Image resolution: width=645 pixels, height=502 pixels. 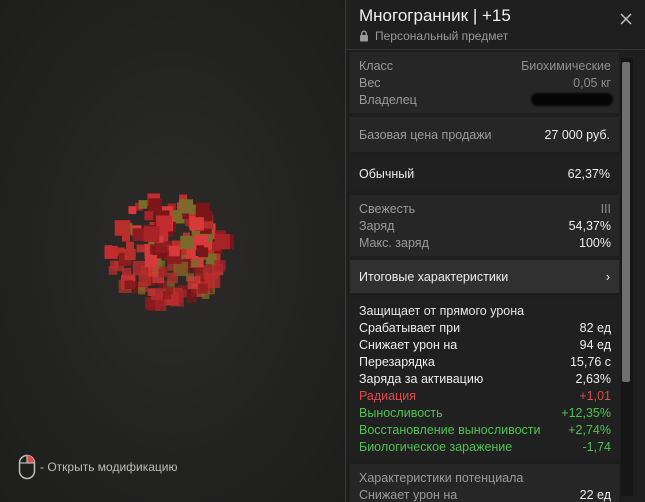 I want to click on summary-stats-button: Итоговые характеристики ›, so click(x=484, y=276).